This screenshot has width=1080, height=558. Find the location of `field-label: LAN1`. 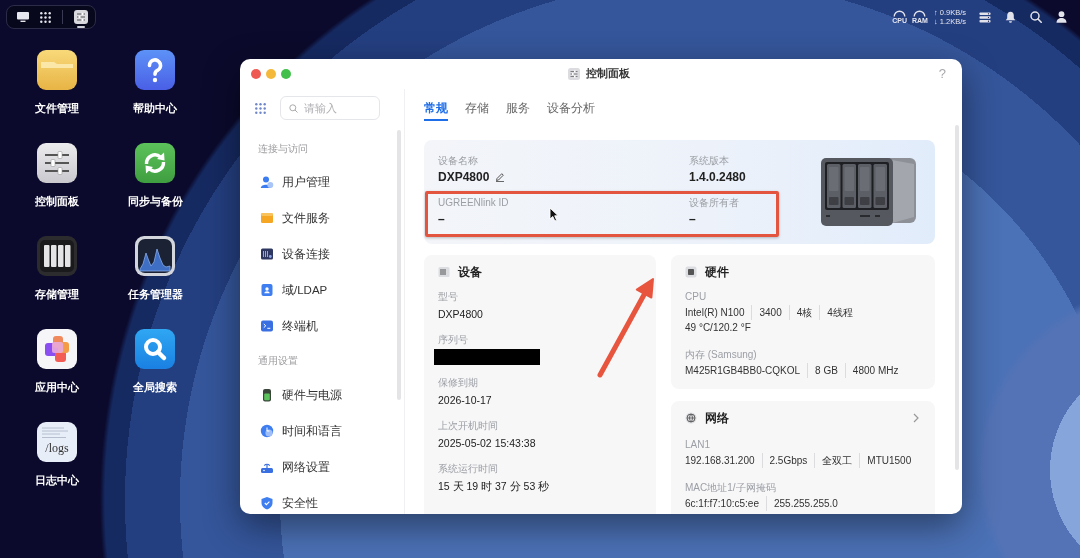

field-label: LAN1 is located at coordinates (698, 445).